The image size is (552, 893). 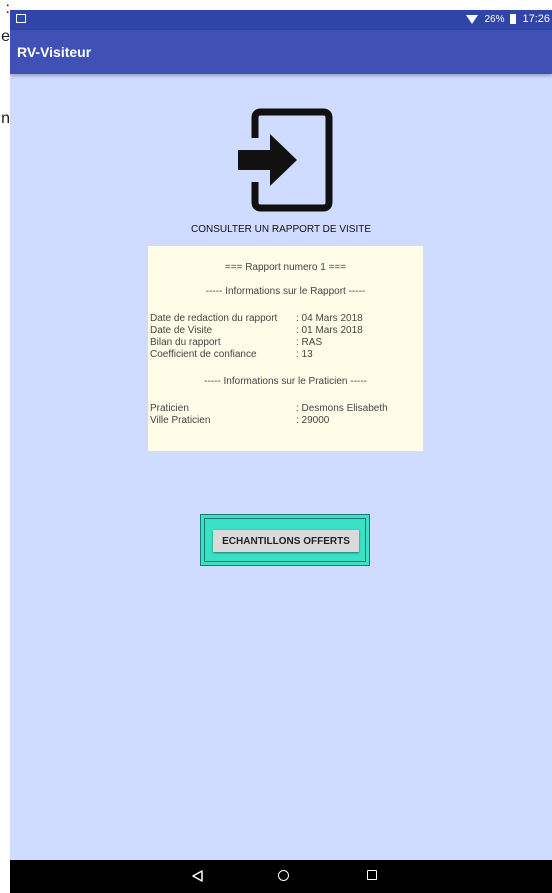 What do you see at coordinates (180, 420) in the screenshot?
I see `row-label: Ville Praticien` at bounding box center [180, 420].